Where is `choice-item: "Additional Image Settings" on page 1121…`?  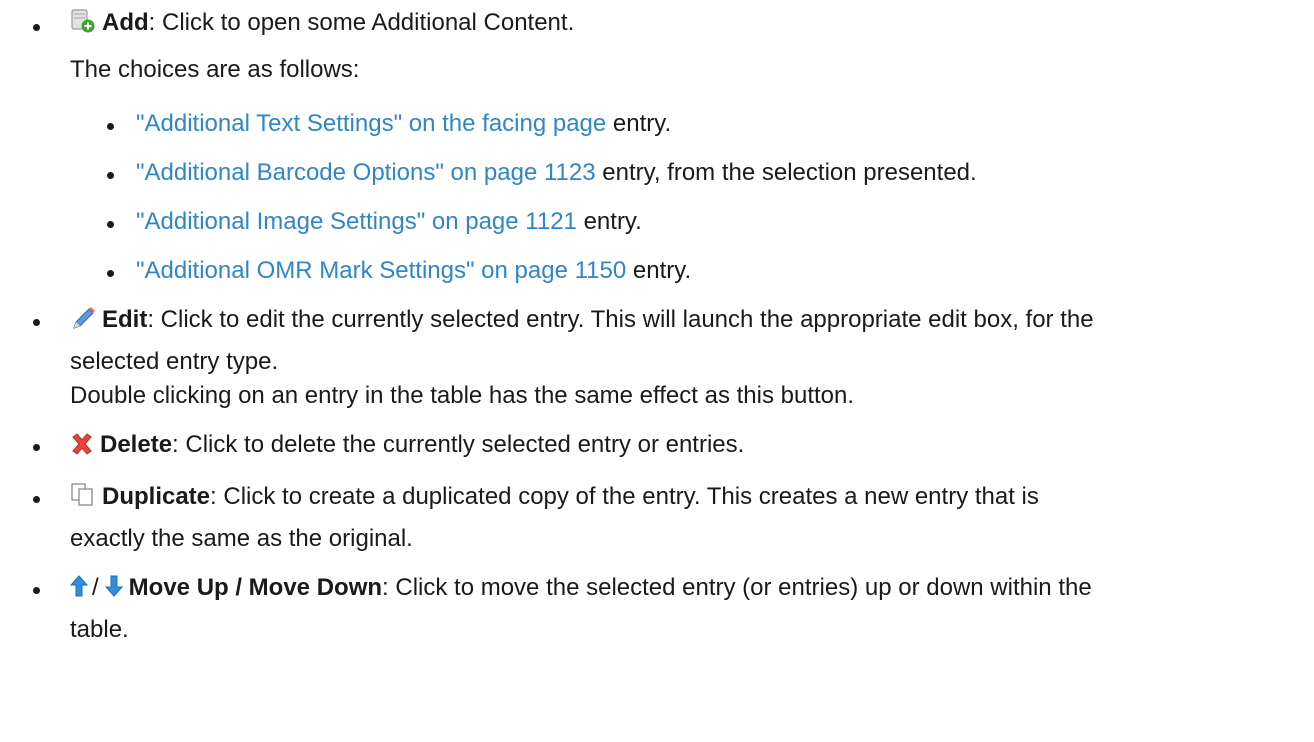 choice-item: "Additional Image Settings" on page 1121… is located at coordinates (692, 214).